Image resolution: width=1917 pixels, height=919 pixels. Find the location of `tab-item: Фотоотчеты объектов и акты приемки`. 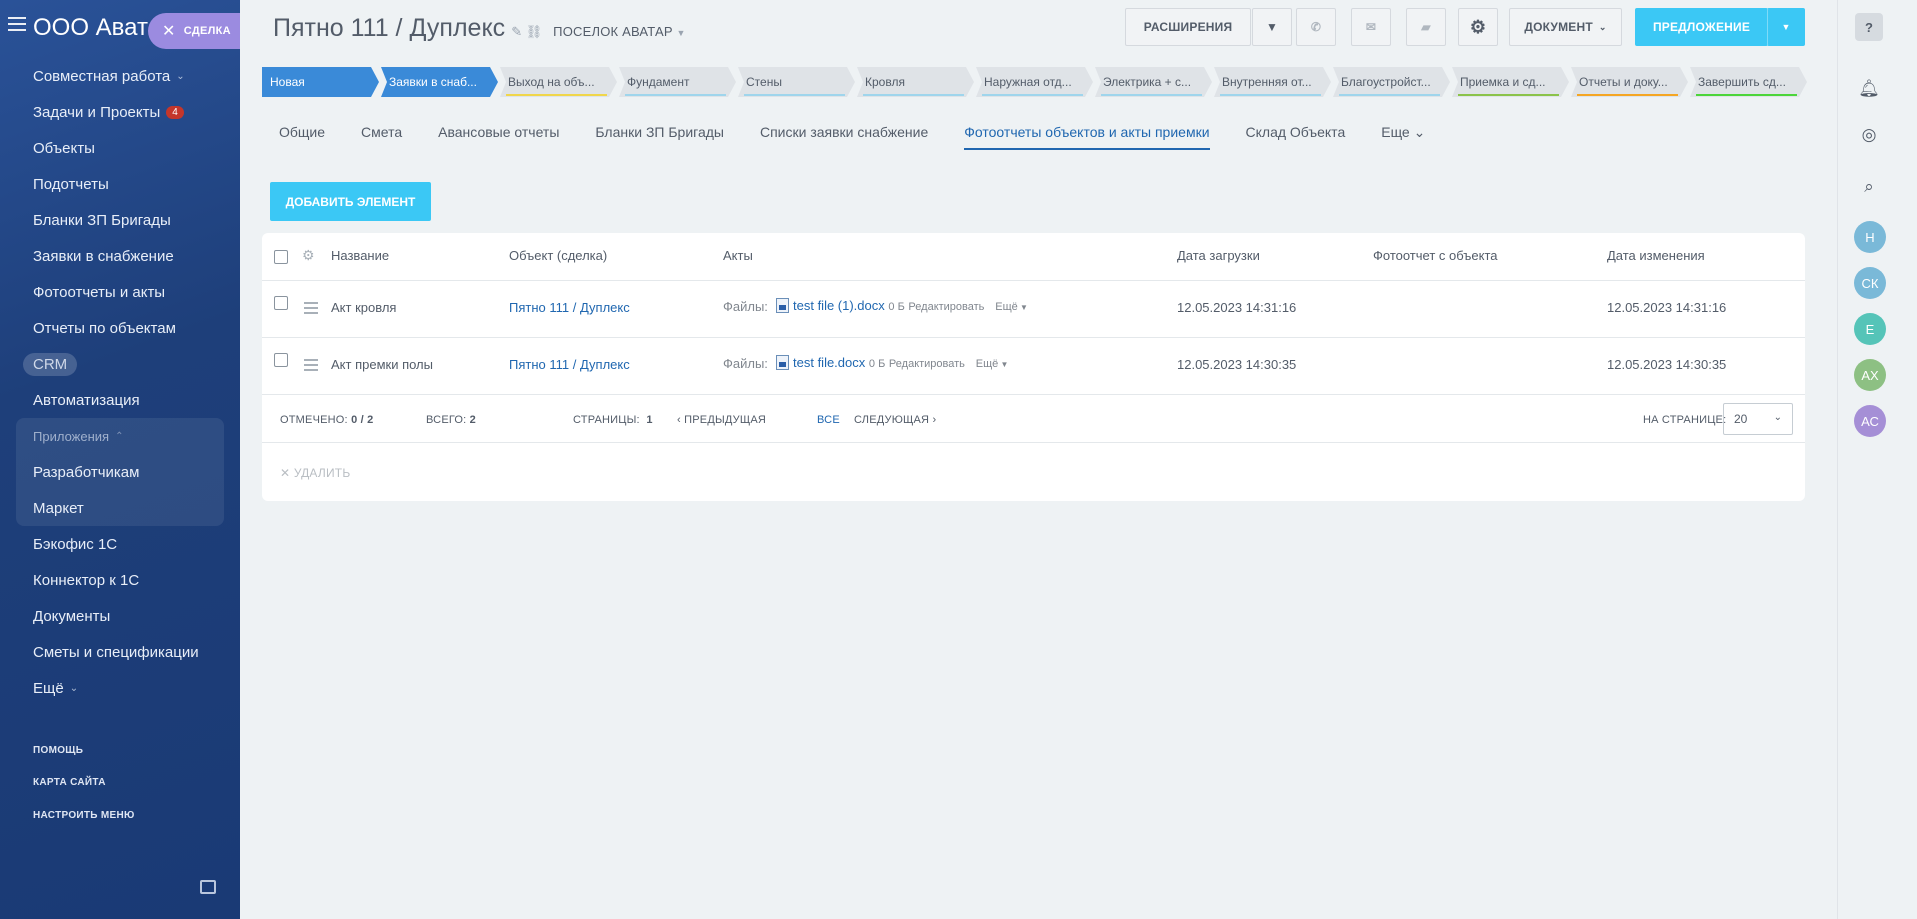

tab-item: Фотоотчеты объектов и акты приемки is located at coordinates (1087, 137).